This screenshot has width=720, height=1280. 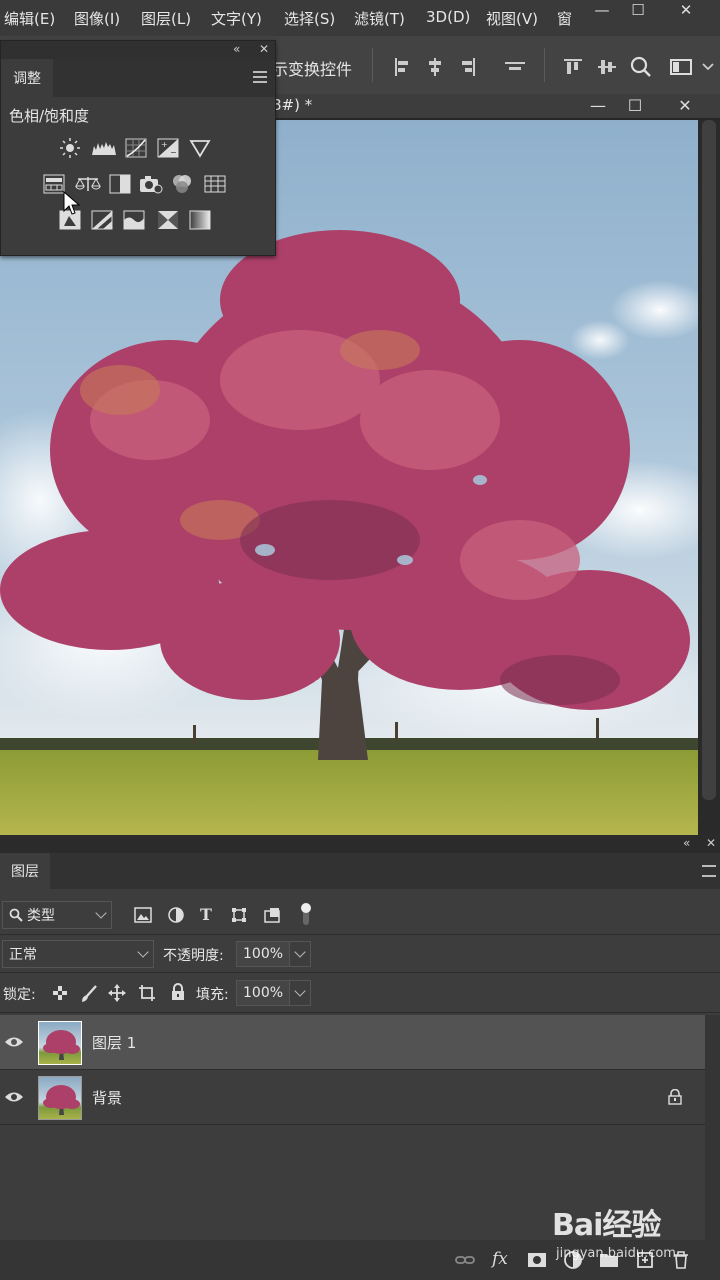 I want to click on show-transform-controls-label: 示变换控件, so click(x=312, y=68).